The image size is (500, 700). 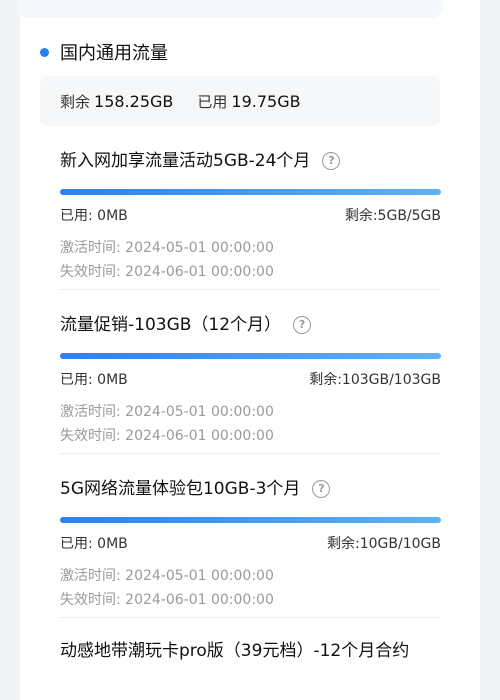 What do you see at coordinates (75, 101) in the screenshot?
I see `remaining-label: 剩余` at bounding box center [75, 101].